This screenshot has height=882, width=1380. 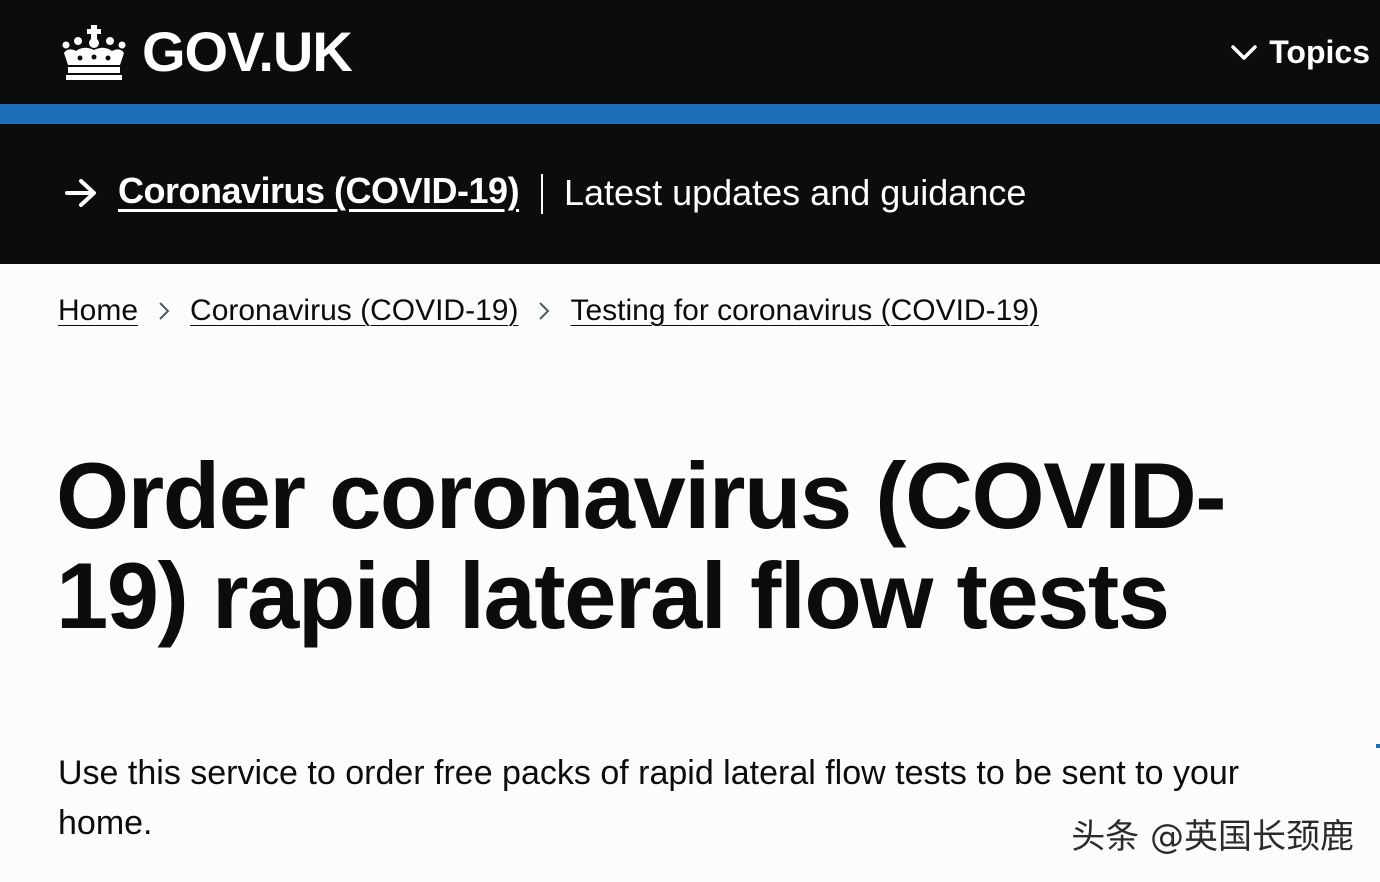 What do you see at coordinates (1244, 52) in the screenshot?
I see `chevron-down-icon` at bounding box center [1244, 52].